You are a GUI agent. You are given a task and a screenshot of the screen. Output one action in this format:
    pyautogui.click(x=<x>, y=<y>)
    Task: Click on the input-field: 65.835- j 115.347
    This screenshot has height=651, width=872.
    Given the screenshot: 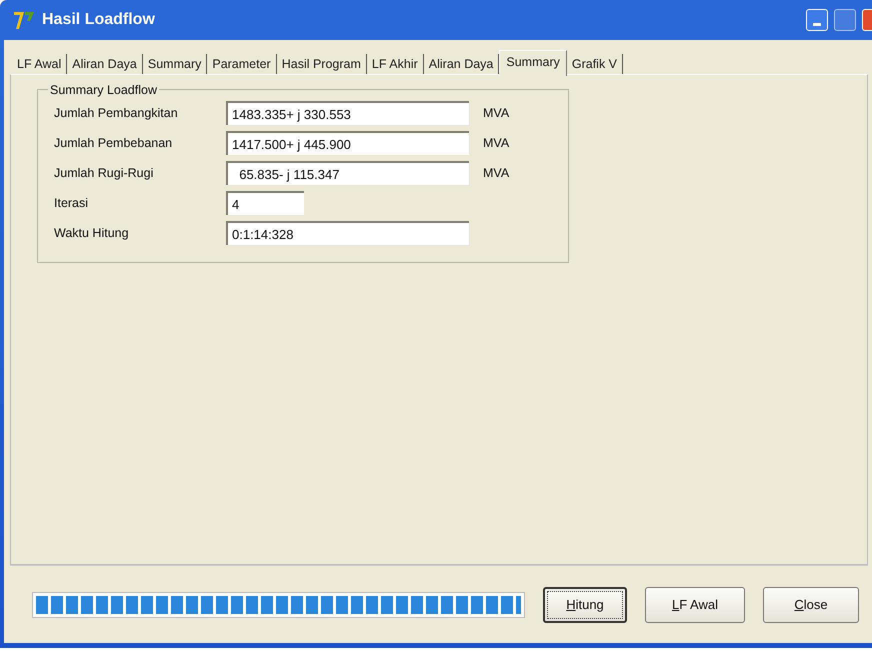 What is the action you would take?
    pyautogui.click(x=347, y=173)
    